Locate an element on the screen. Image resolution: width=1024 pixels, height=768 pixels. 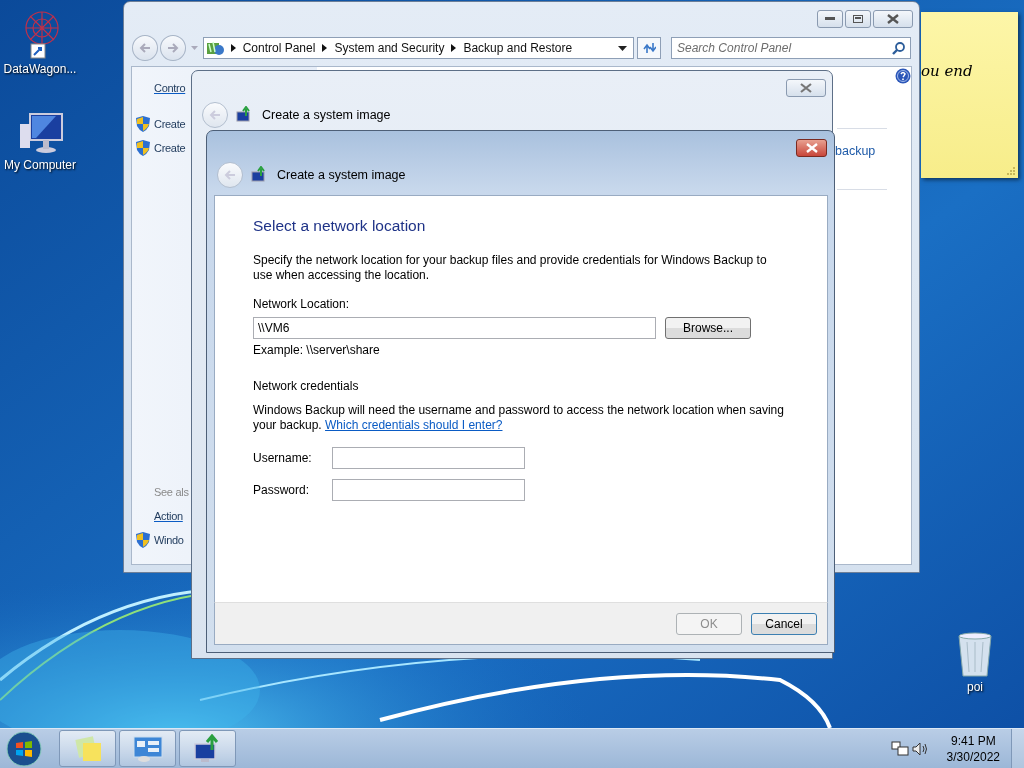
forward-arrow-icon is located at coordinates (172, 48).